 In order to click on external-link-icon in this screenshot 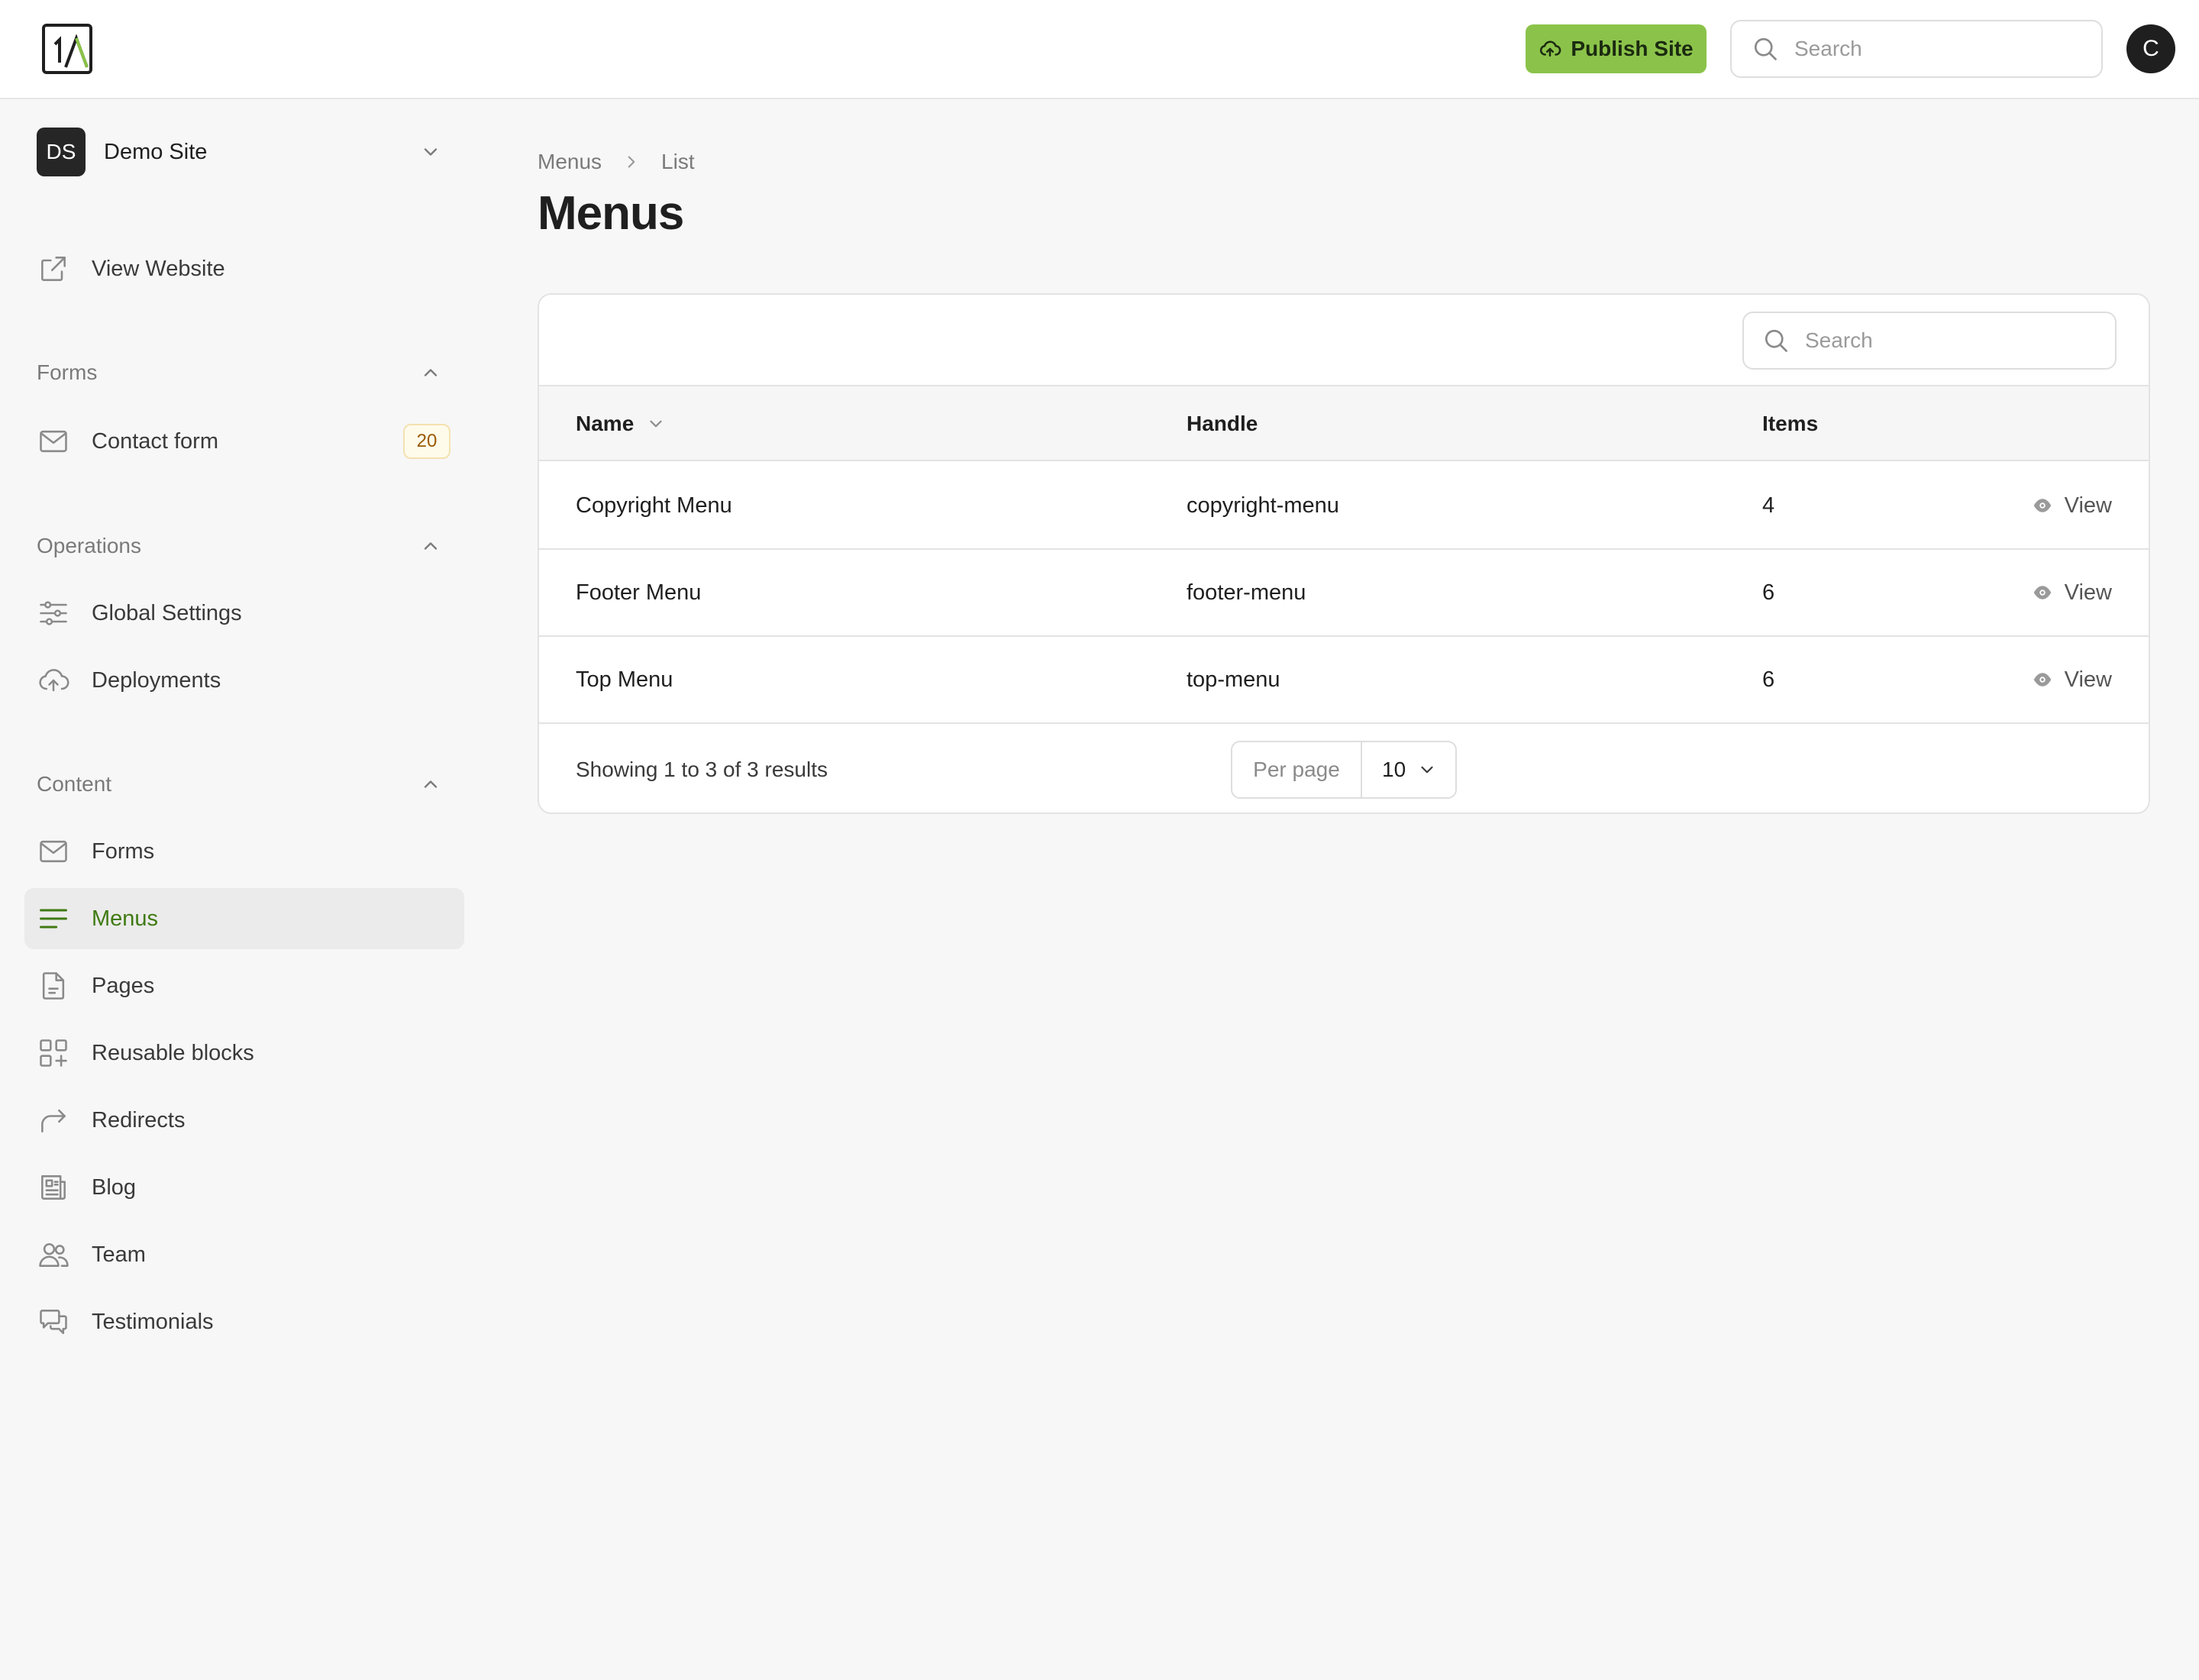, I will do `click(53, 269)`.